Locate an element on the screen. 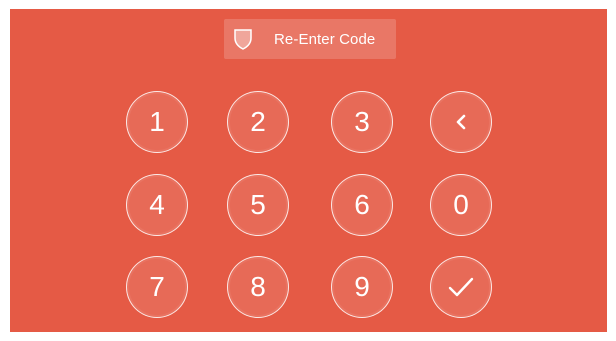 The image size is (616, 341). keypad-key-8: 8 is located at coordinates (258, 287).